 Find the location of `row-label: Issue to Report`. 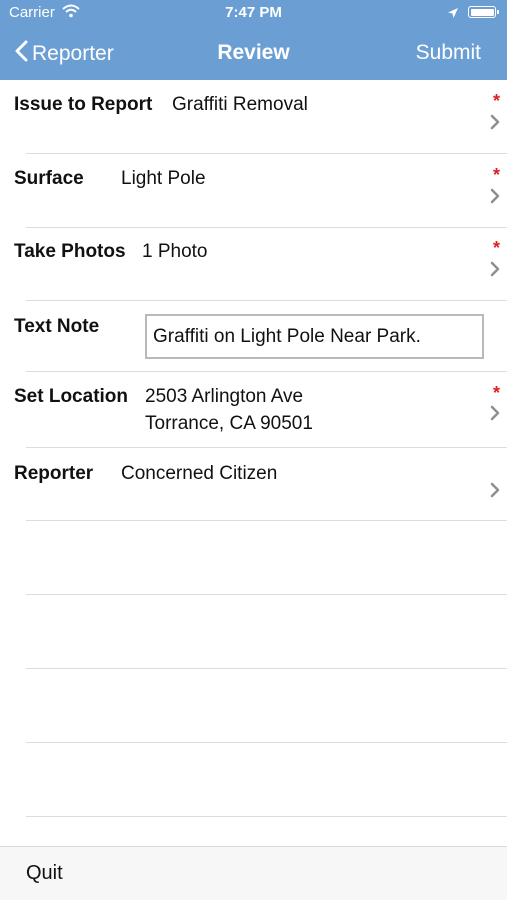

row-label: Issue to Report is located at coordinates (83, 104).